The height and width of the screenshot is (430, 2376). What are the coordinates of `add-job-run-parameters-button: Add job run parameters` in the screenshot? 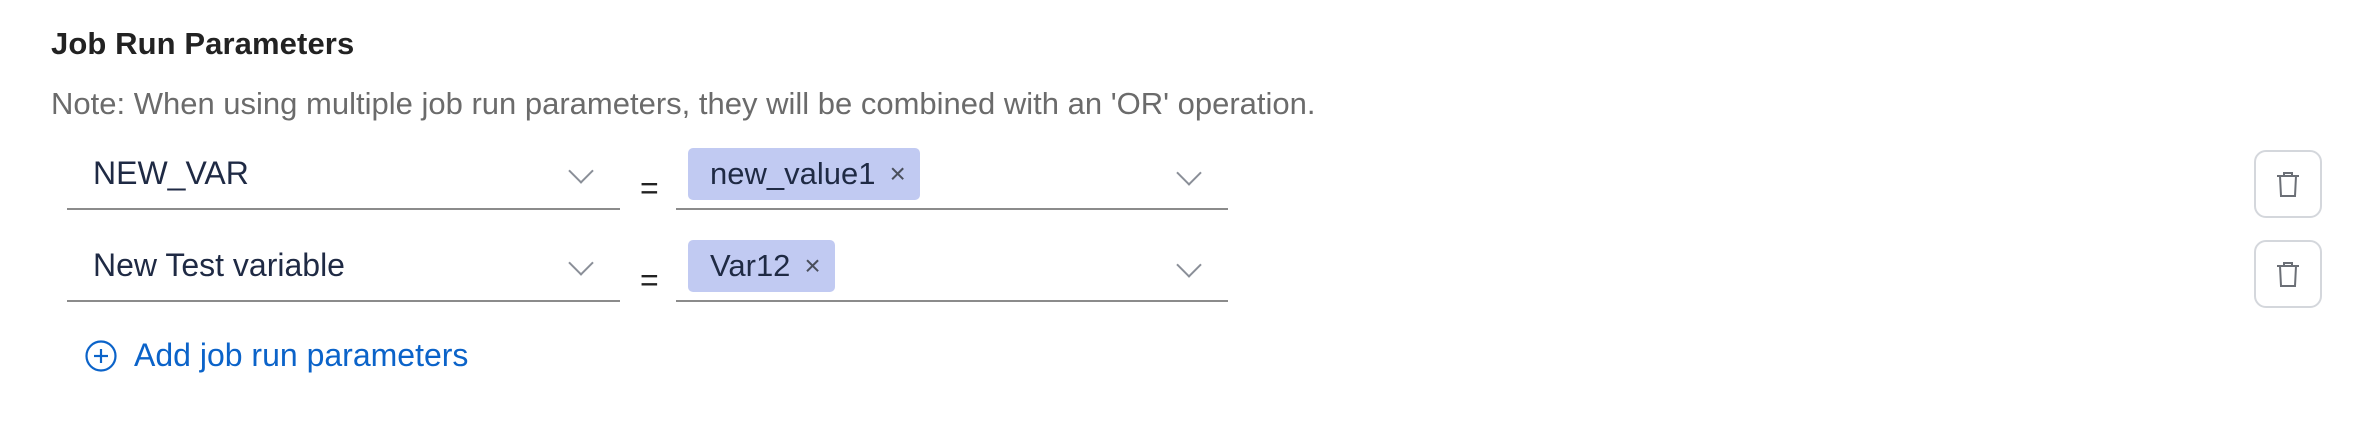 It's located at (276, 355).